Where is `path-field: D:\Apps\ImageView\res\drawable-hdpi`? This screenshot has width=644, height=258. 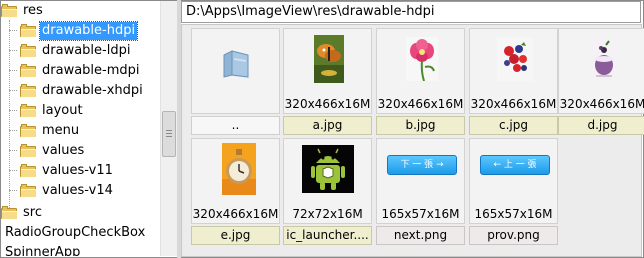 path-field: D:\Apps\ImageView\res\drawable-hdpi is located at coordinates (411, 12).